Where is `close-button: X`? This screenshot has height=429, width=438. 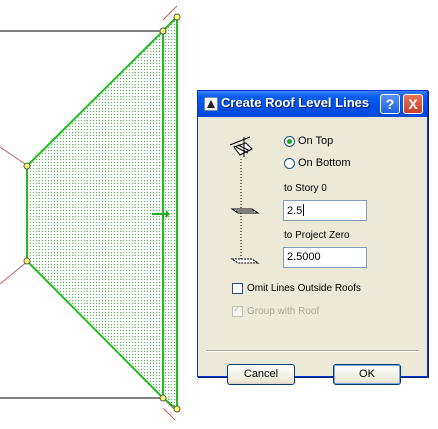
close-button: X is located at coordinates (413, 104).